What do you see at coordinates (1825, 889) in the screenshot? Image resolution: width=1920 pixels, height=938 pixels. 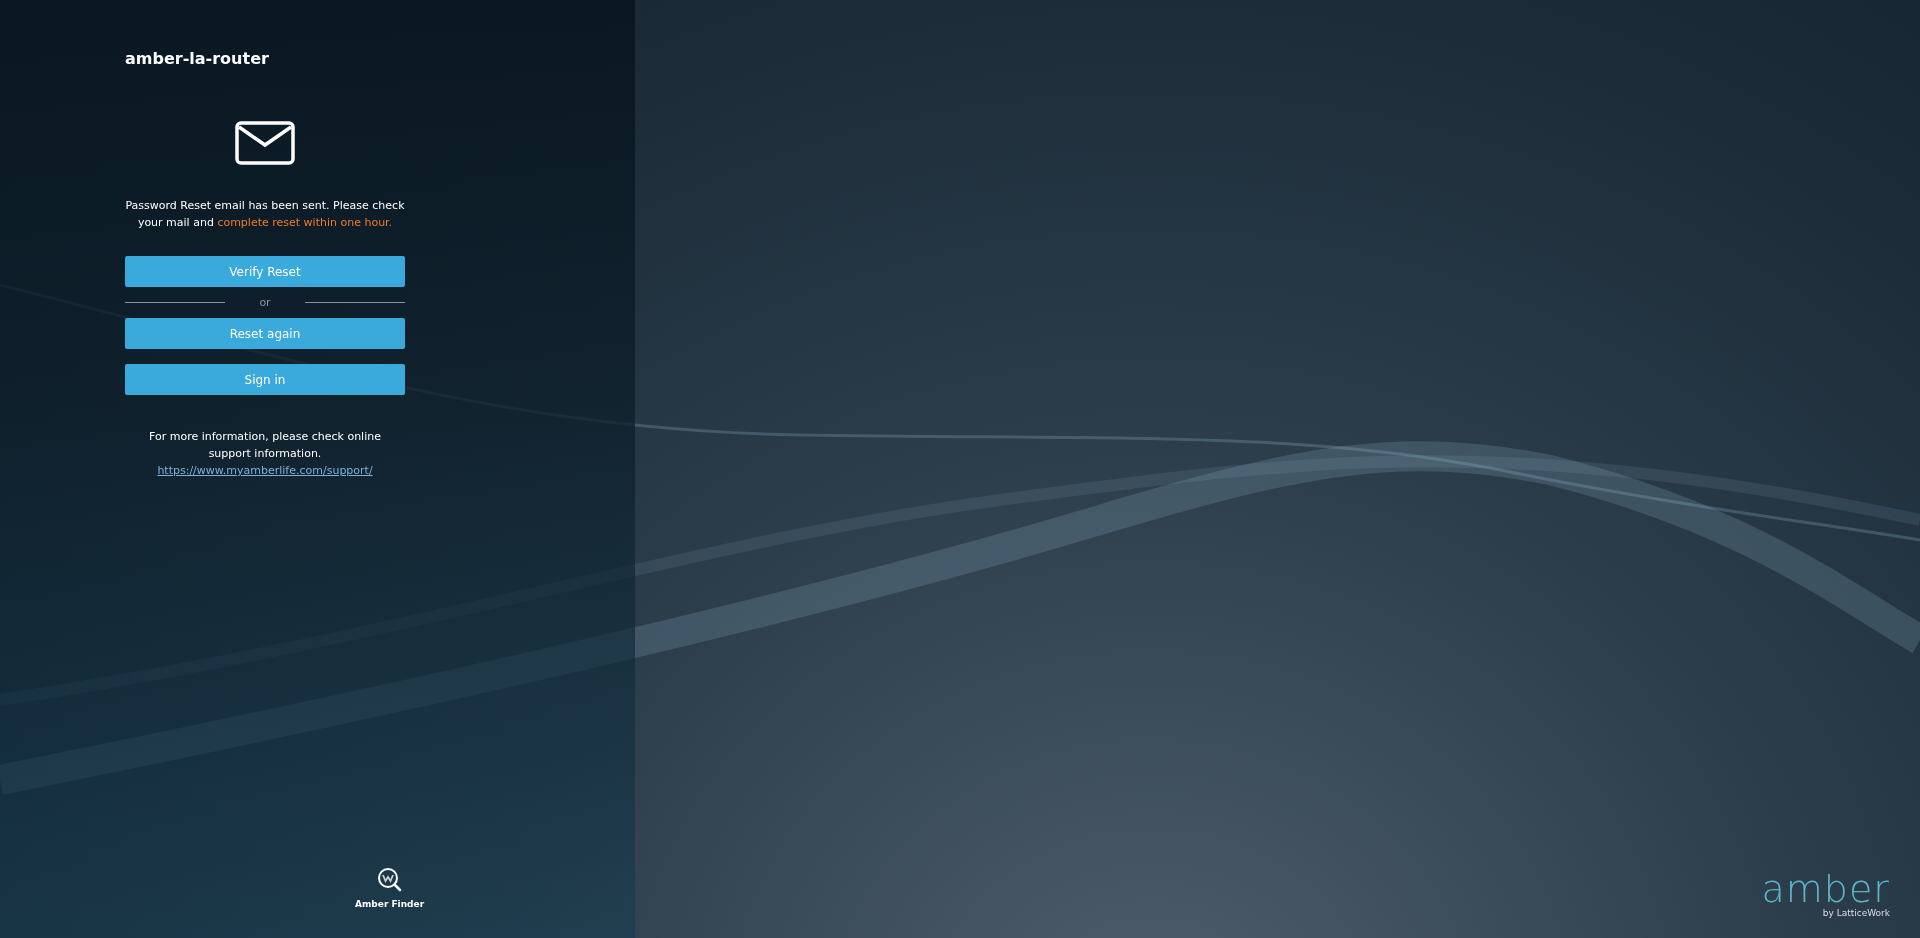 I see `brand-logo: amber` at bounding box center [1825, 889].